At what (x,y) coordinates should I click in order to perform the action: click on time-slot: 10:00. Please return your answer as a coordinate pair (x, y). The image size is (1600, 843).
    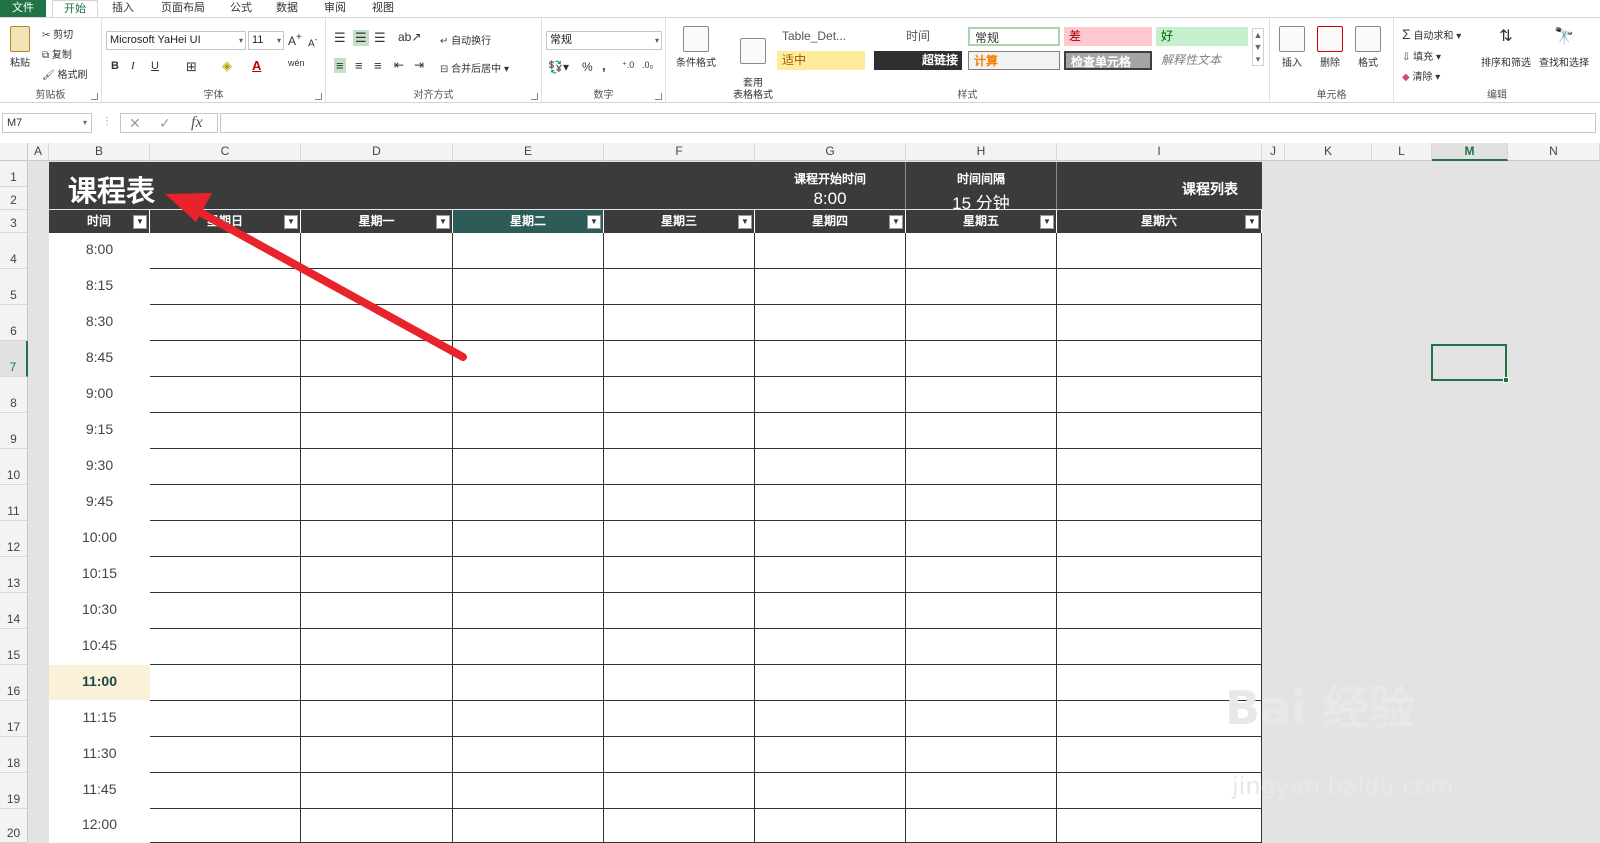
    Looking at the image, I should click on (99, 539).